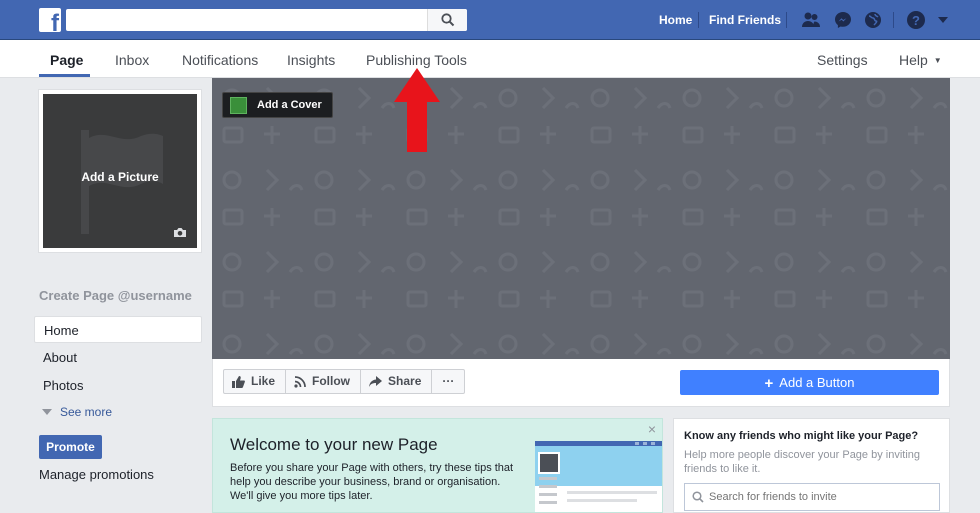 The image size is (980, 513). What do you see at coordinates (70, 447) in the screenshot?
I see `promote-button: Promote` at bounding box center [70, 447].